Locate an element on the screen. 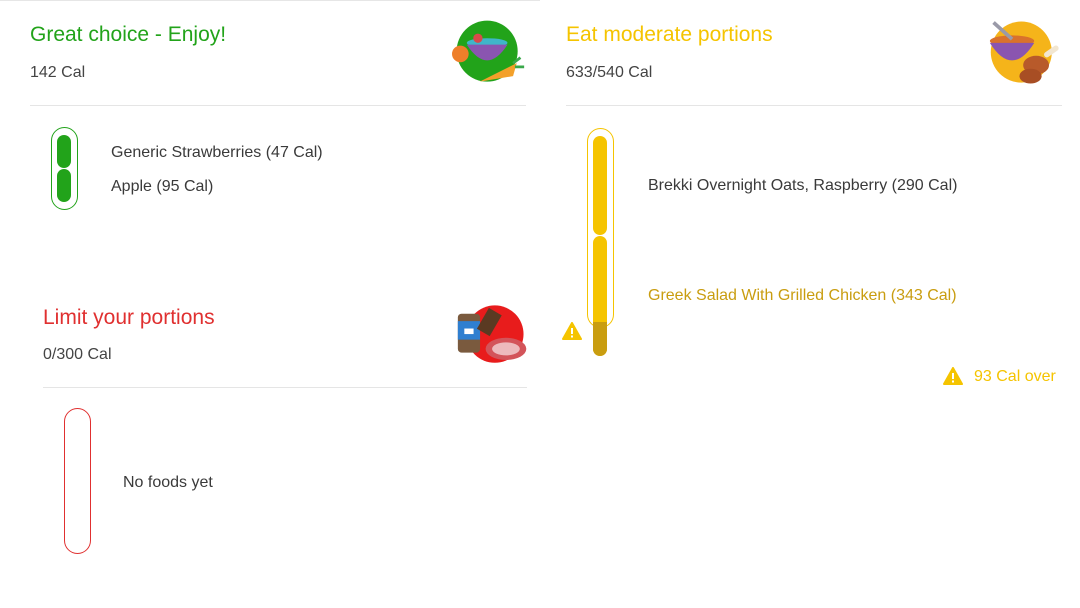 Image resolution: width=1080 pixels, height=608 pixels. top-divider is located at coordinates (270, 0).